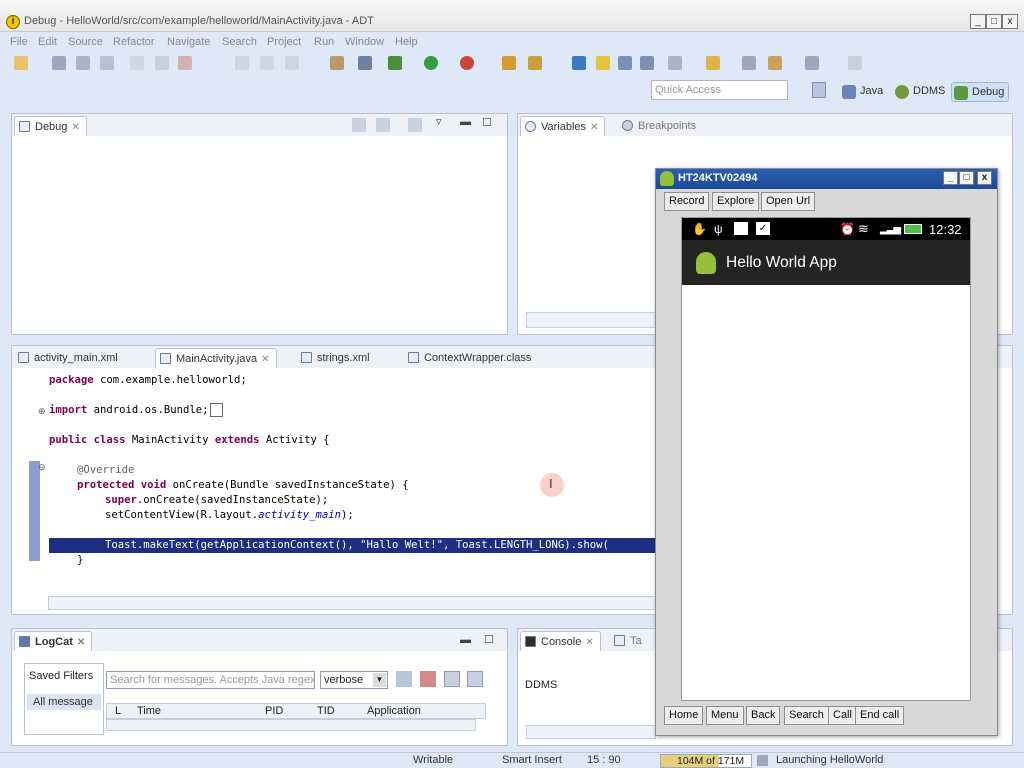 This screenshot has width=1024, height=768. I want to click on external-tools-icon, so click(467, 63).